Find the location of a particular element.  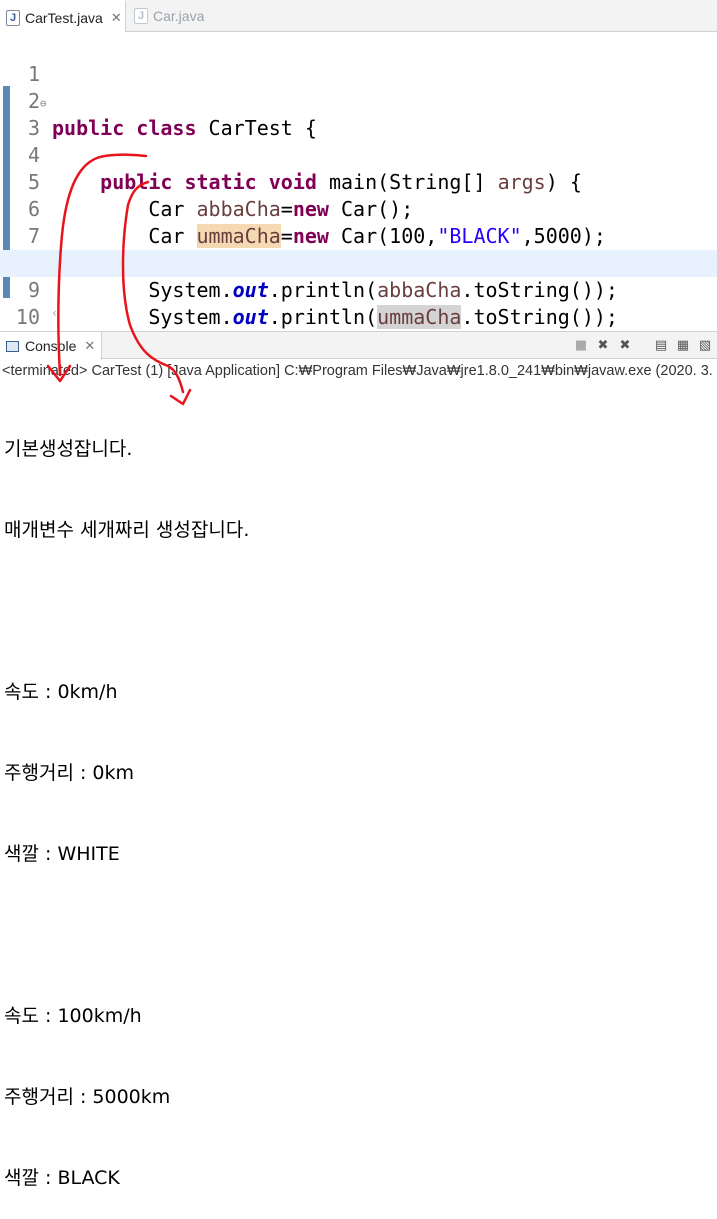

console-line: 기본생성잡니다. is located at coordinates (68, 449).